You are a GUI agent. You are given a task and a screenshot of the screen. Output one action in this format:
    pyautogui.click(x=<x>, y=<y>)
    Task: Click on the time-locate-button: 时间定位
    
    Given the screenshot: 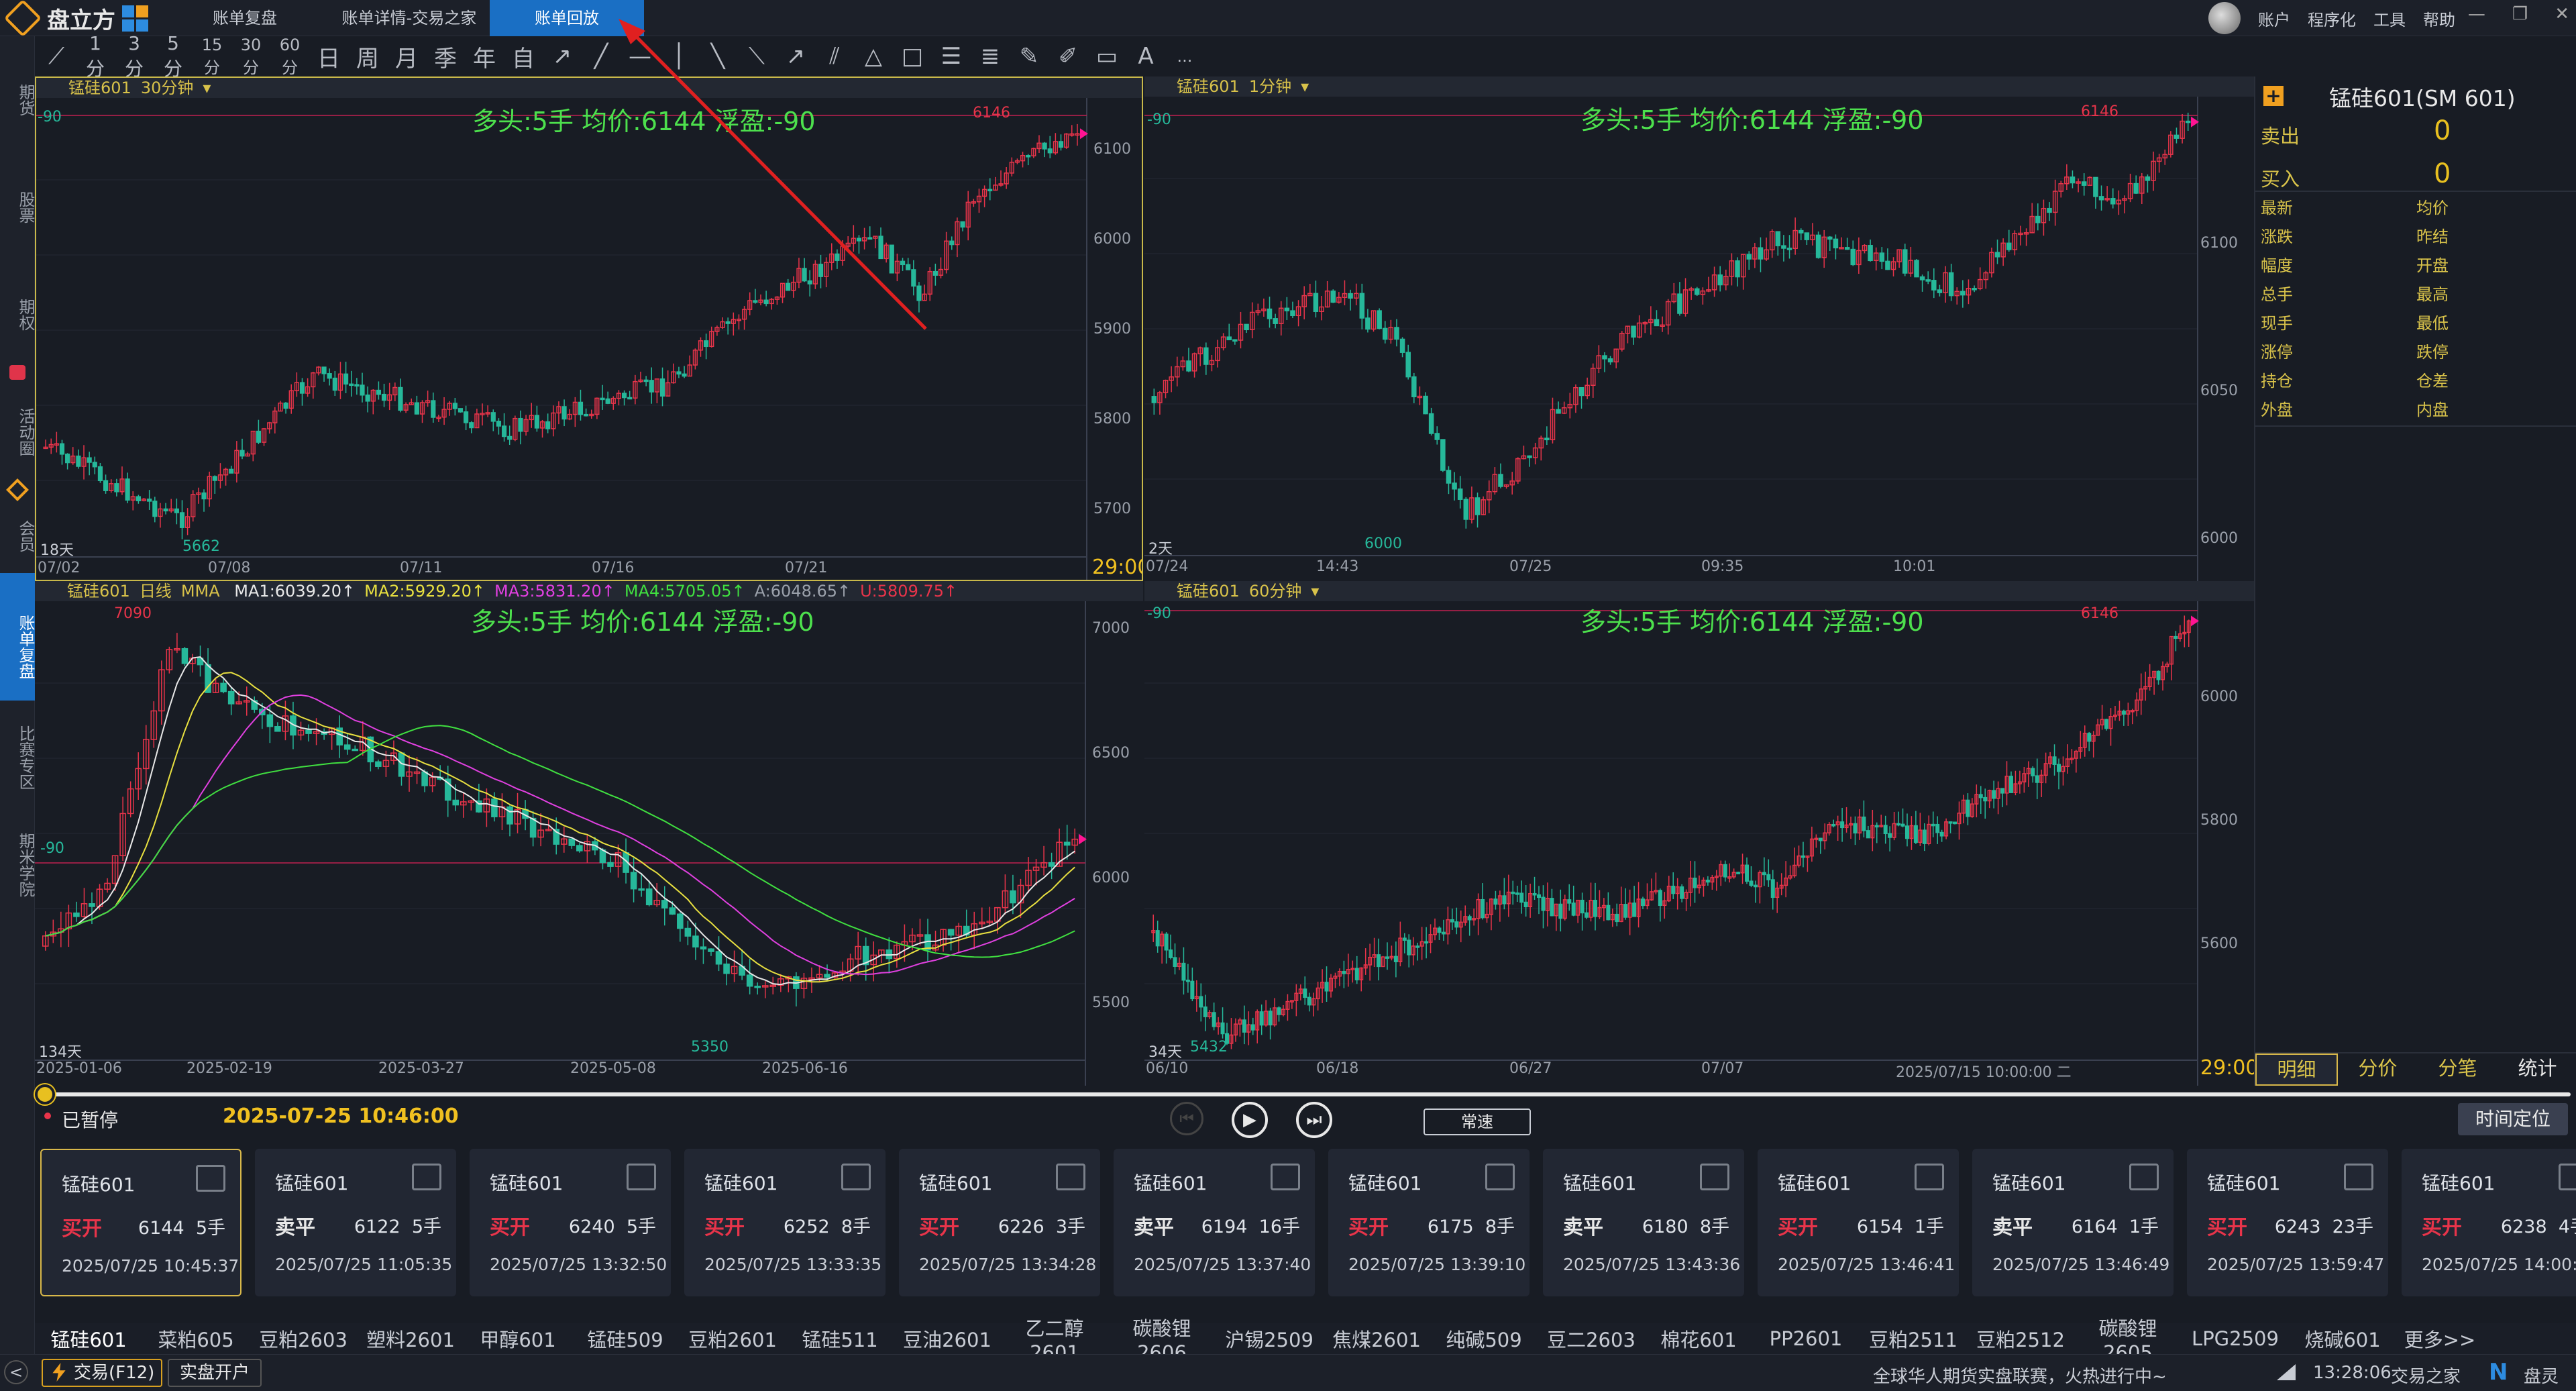 What is the action you would take?
    pyautogui.click(x=2513, y=1119)
    